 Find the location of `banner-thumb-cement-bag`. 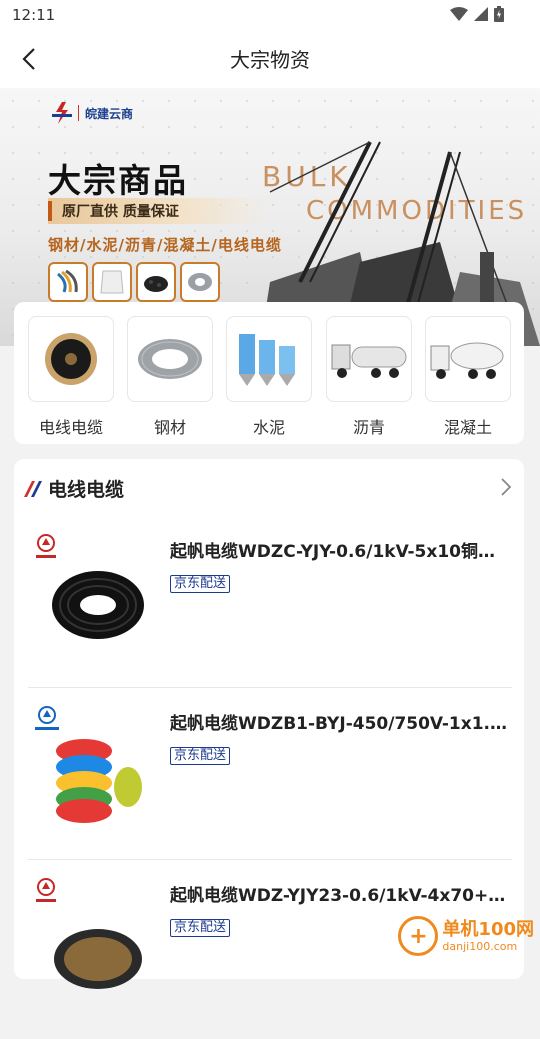

banner-thumb-cement-bag is located at coordinates (112, 282).